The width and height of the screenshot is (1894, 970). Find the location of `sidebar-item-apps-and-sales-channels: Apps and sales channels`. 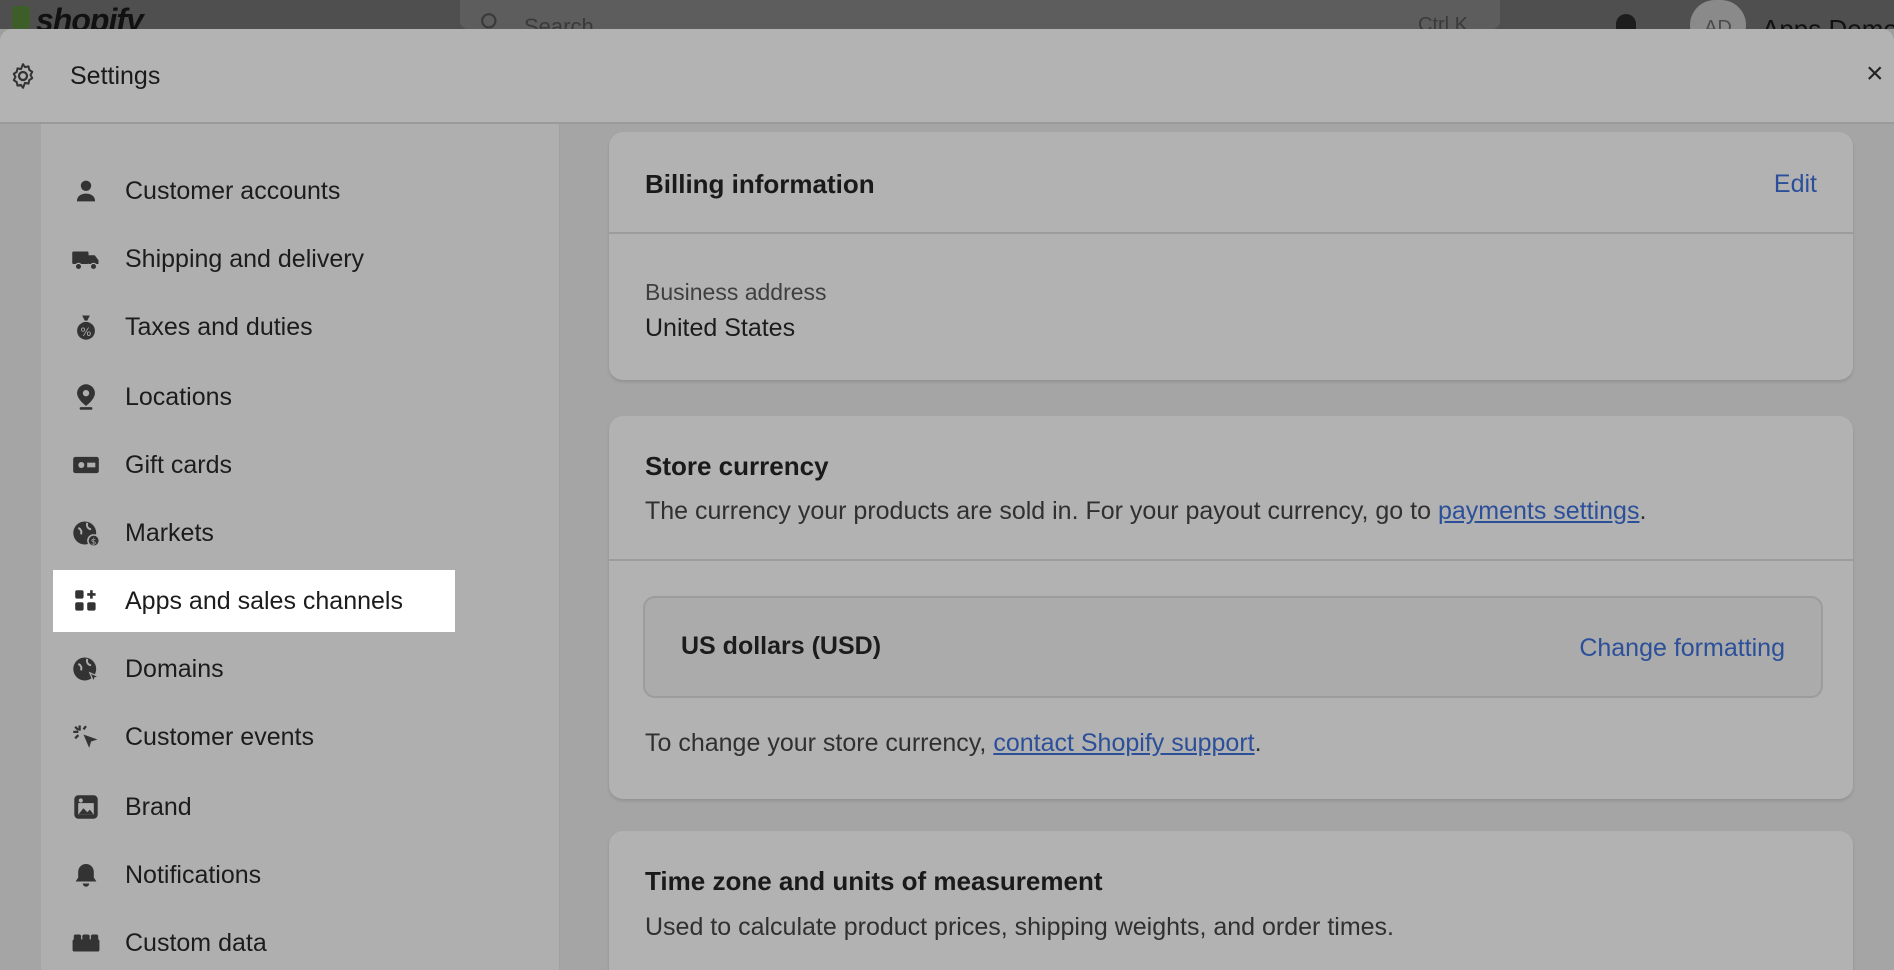

sidebar-item-apps-and-sales-channels: Apps and sales channels is located at coordinates (254, 601).